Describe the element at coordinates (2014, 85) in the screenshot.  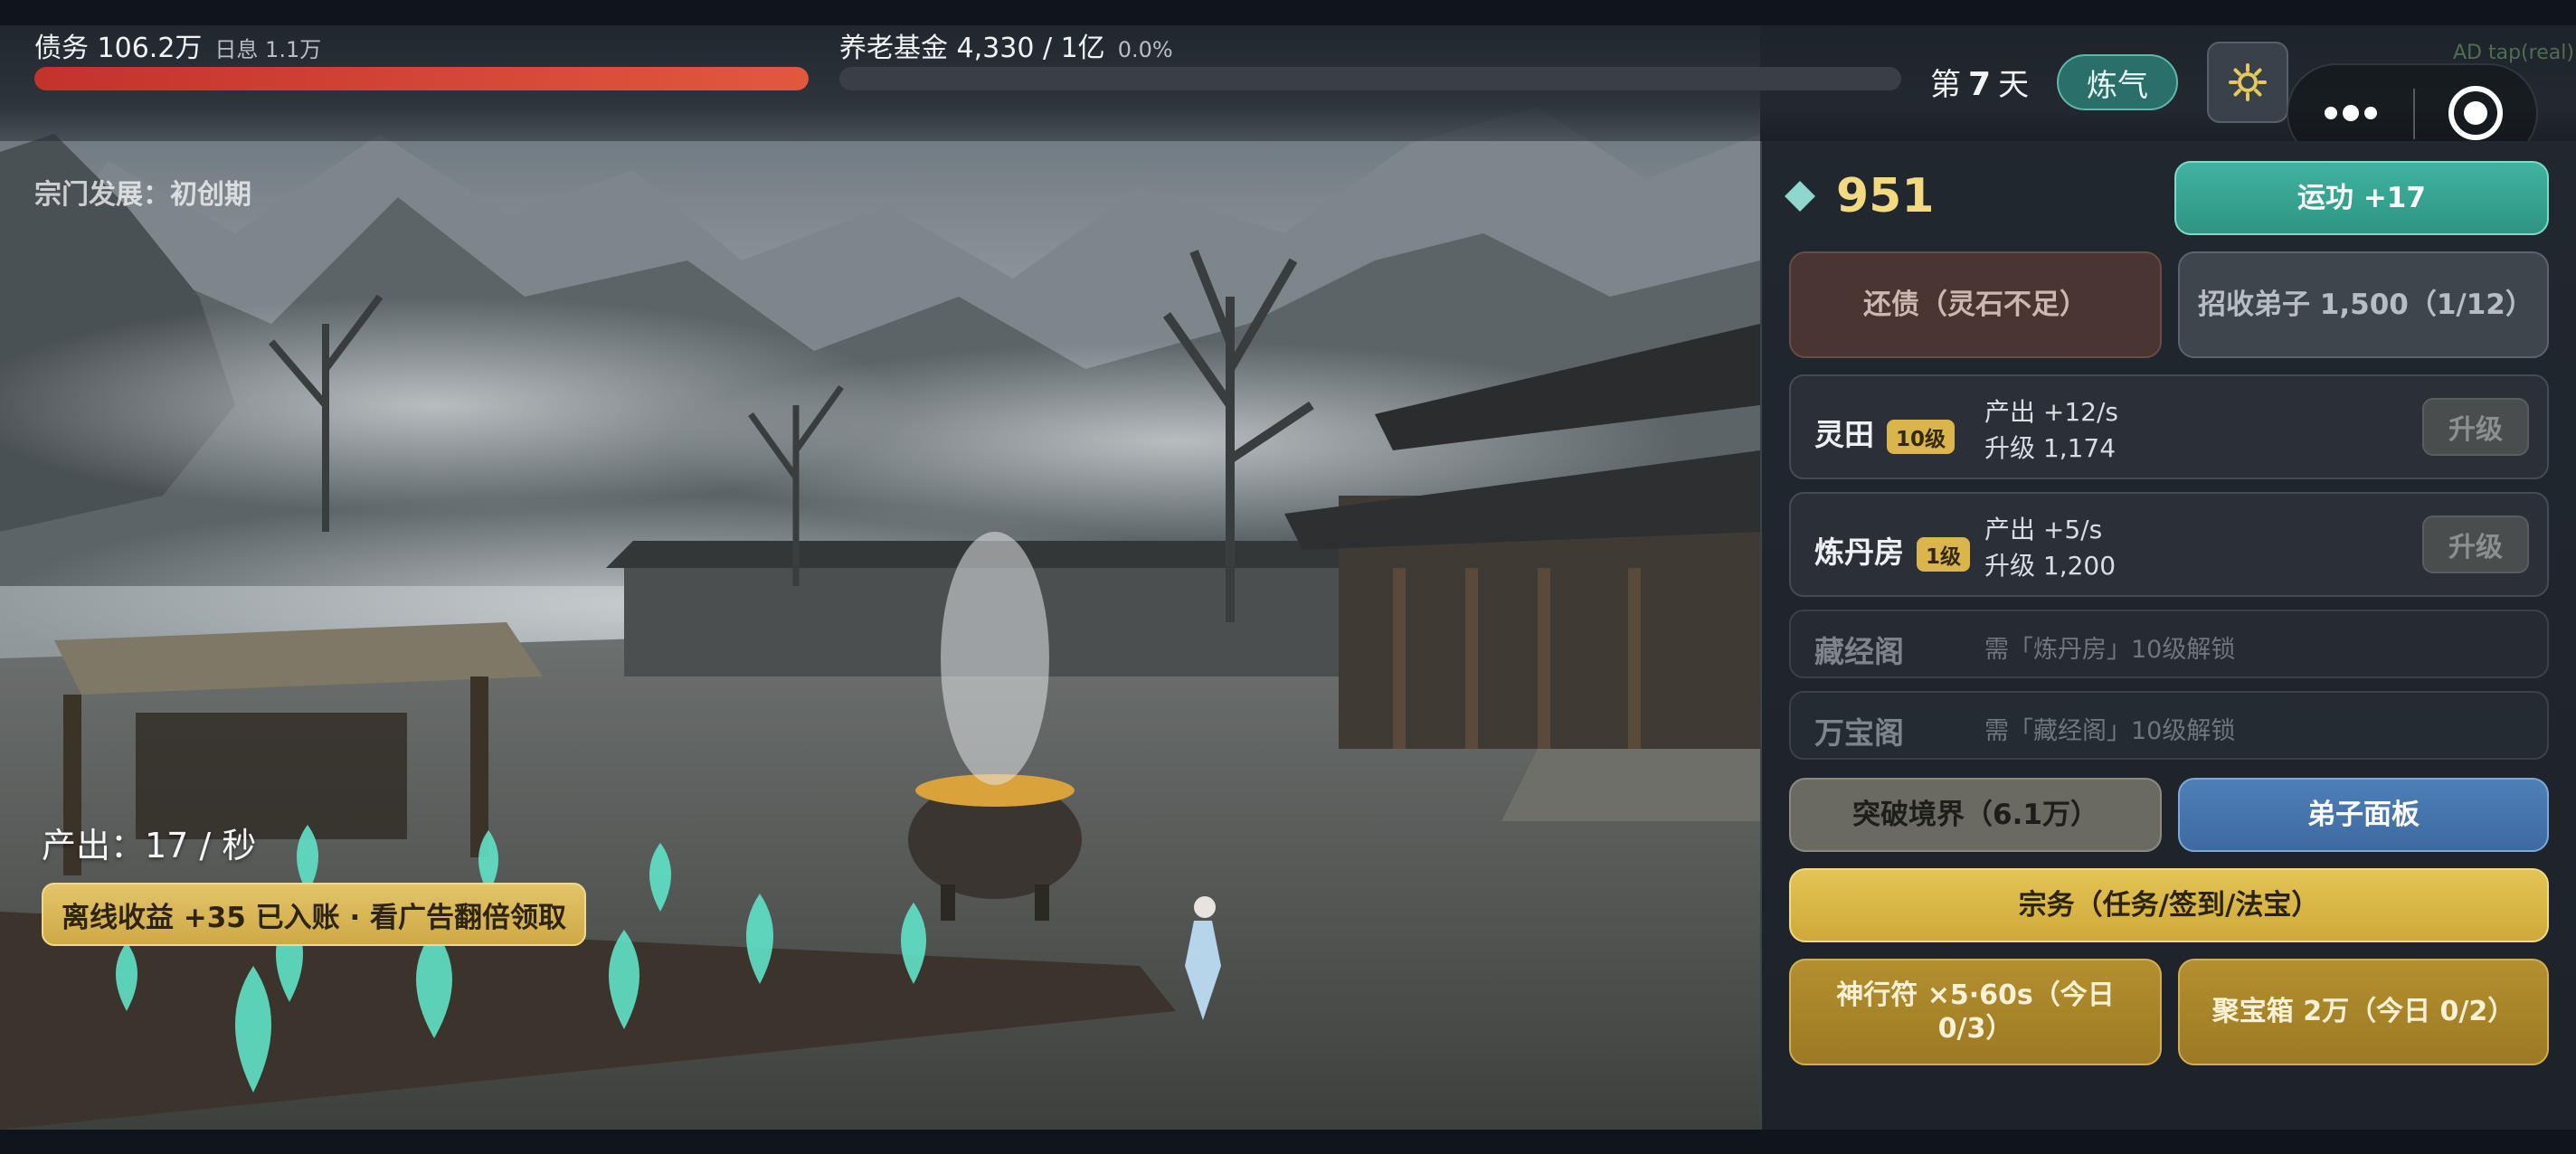
I see `day-suffix: 天` at that location.